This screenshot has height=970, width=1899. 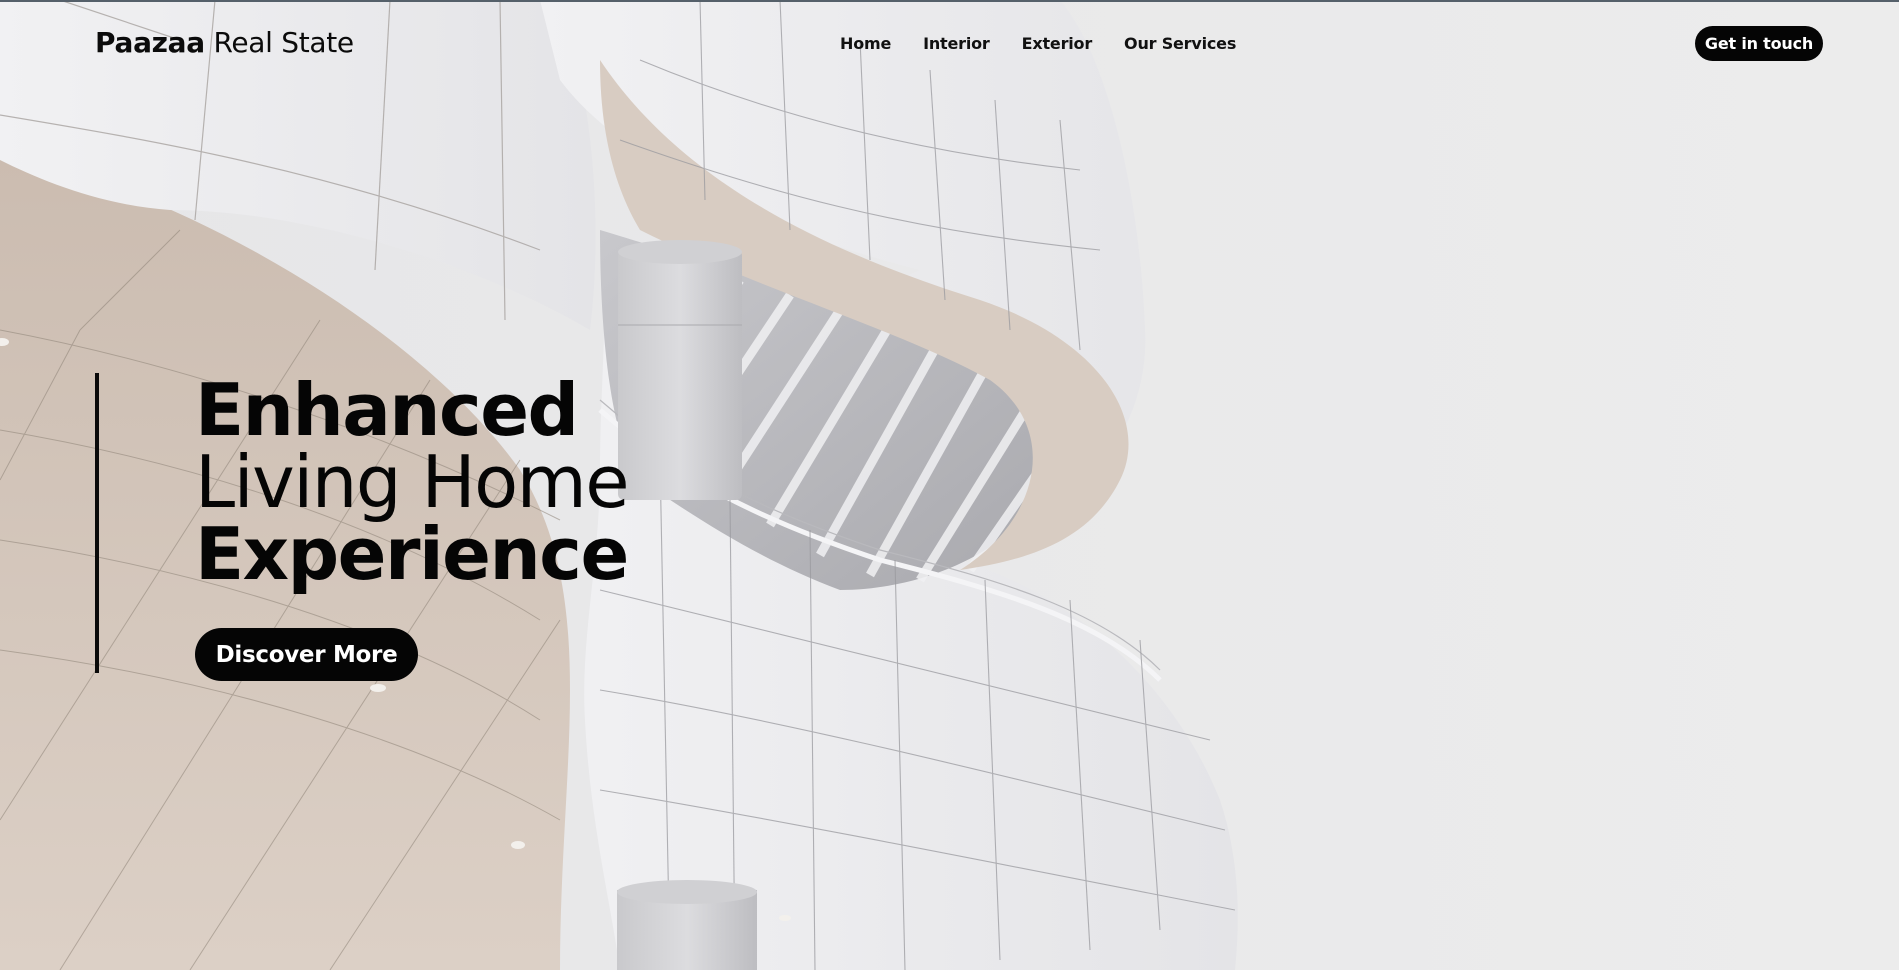 I want to click on get-in-touch-button: Get in touch, so click(x=1759, y=43).